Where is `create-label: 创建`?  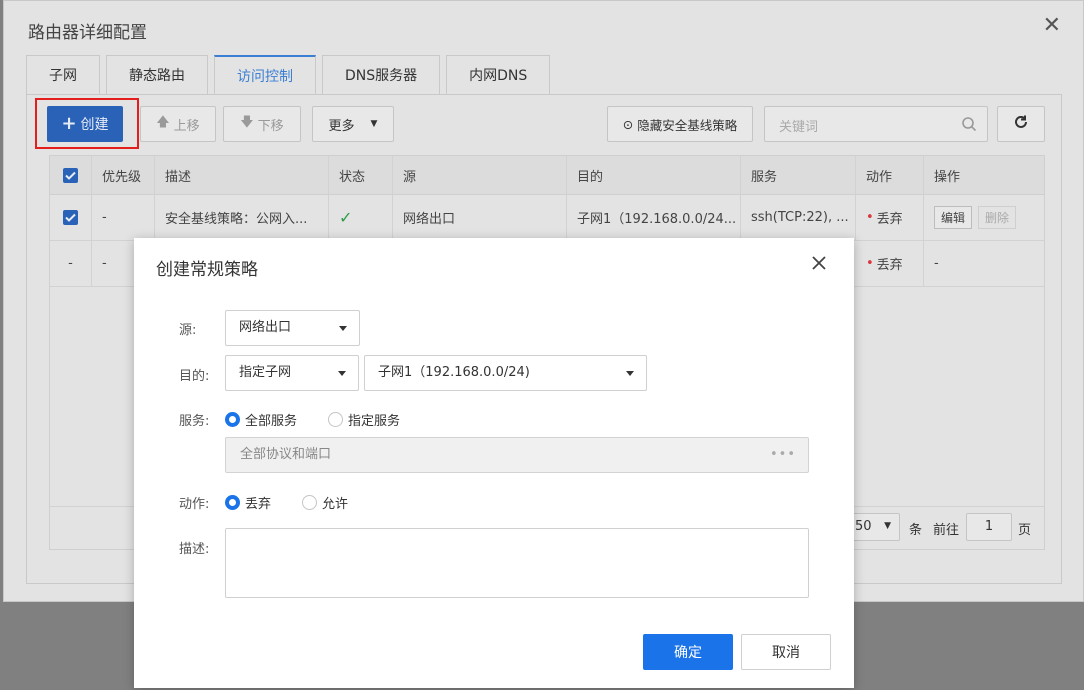
create-label: 创建 is located at coordinates (94, 125).